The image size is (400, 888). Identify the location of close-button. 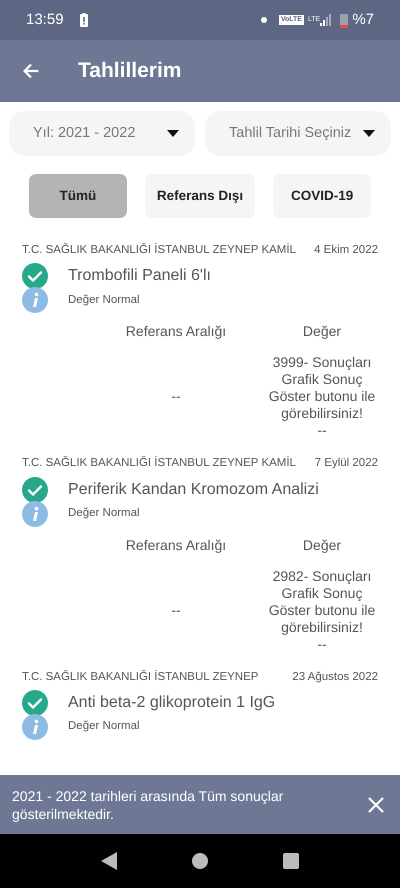
(376, 804).